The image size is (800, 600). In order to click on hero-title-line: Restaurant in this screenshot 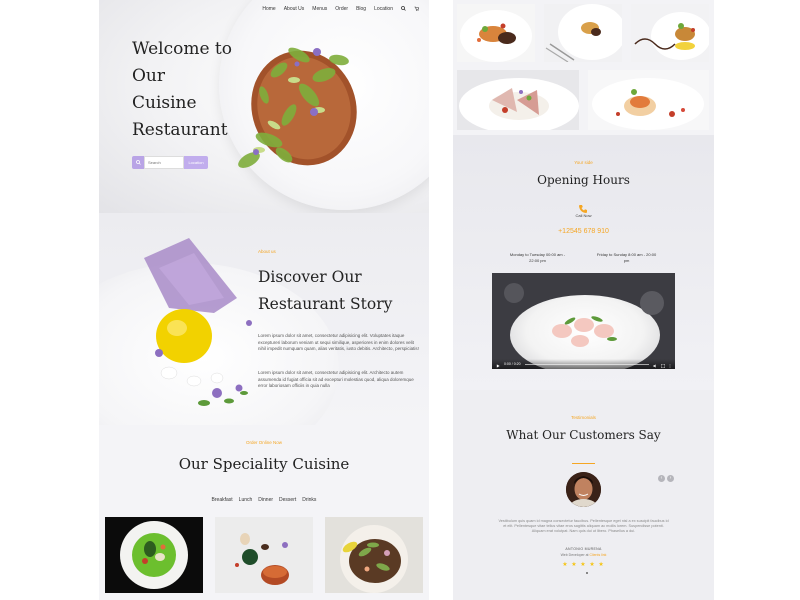, I will do `click(180, 130)`.